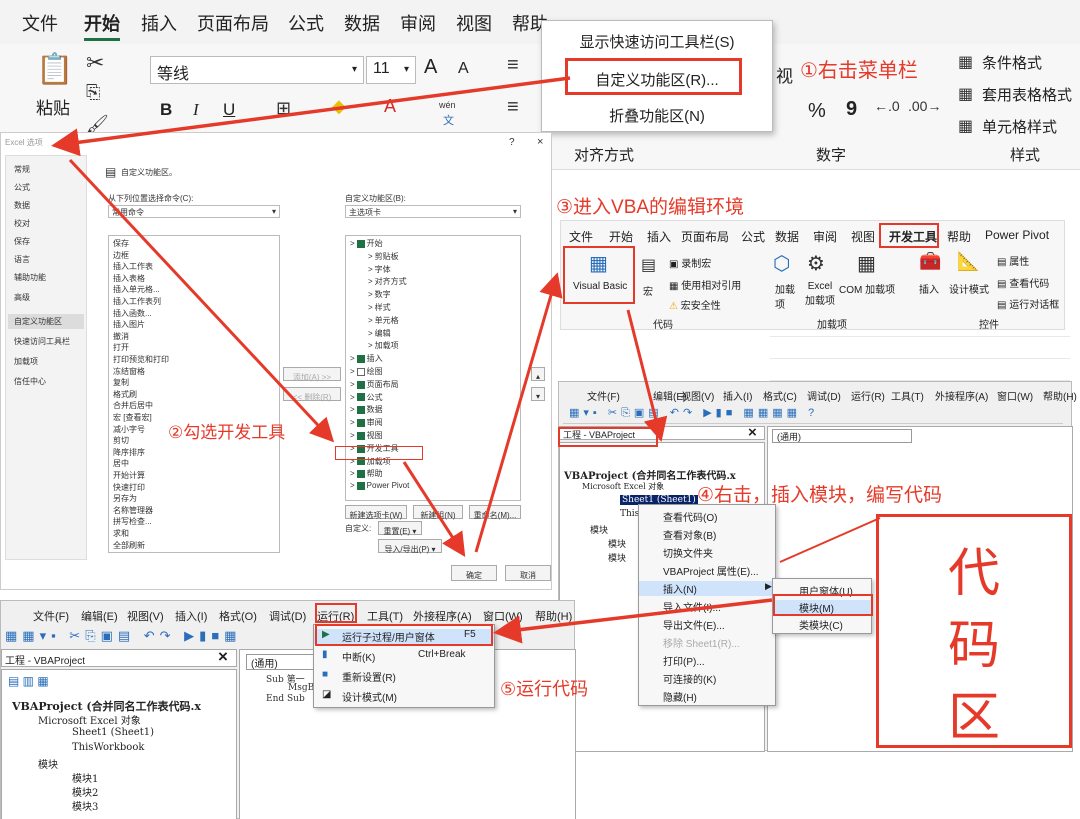 The height and width of the screenshot is (819, 1080). What do you see at coordinates (160, 638) in the screenshot?
I see `vbe-bottom-toolbar: ▦▦▾▪ ✂⎘▣▤ ↶↷ ▶▮■▦` at bounding box center [160, 638].